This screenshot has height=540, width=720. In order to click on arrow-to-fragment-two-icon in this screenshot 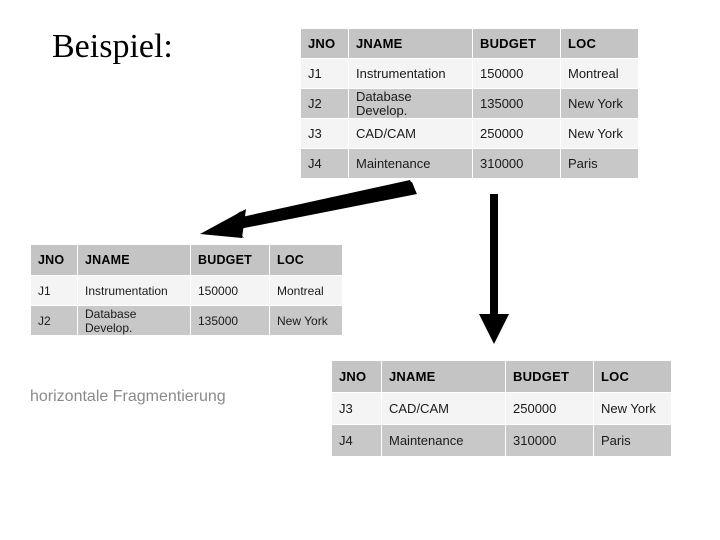, I will do `click(494, 269)`.